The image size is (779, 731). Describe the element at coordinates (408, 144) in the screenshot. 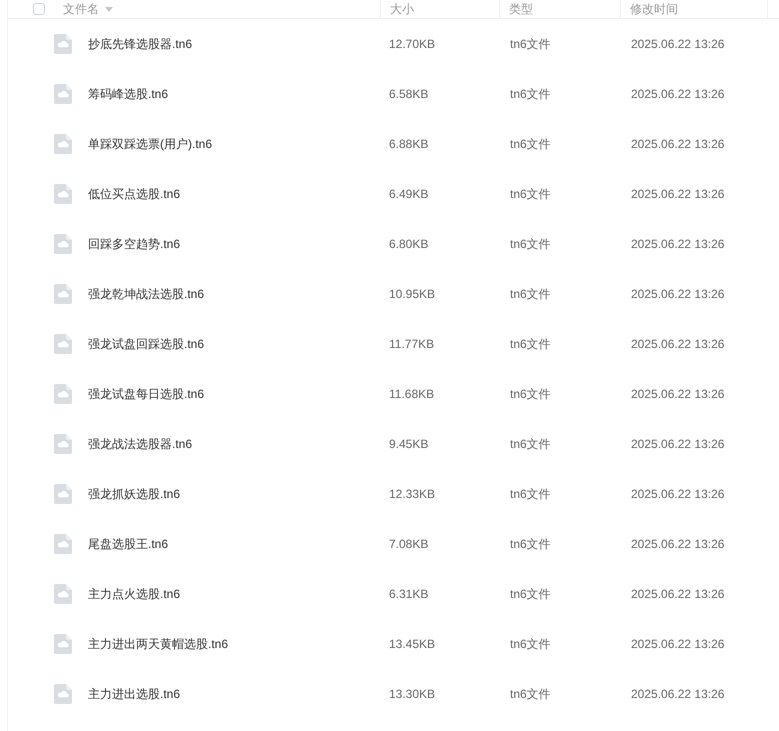

I see `file-size: 6.88KB` at that location.